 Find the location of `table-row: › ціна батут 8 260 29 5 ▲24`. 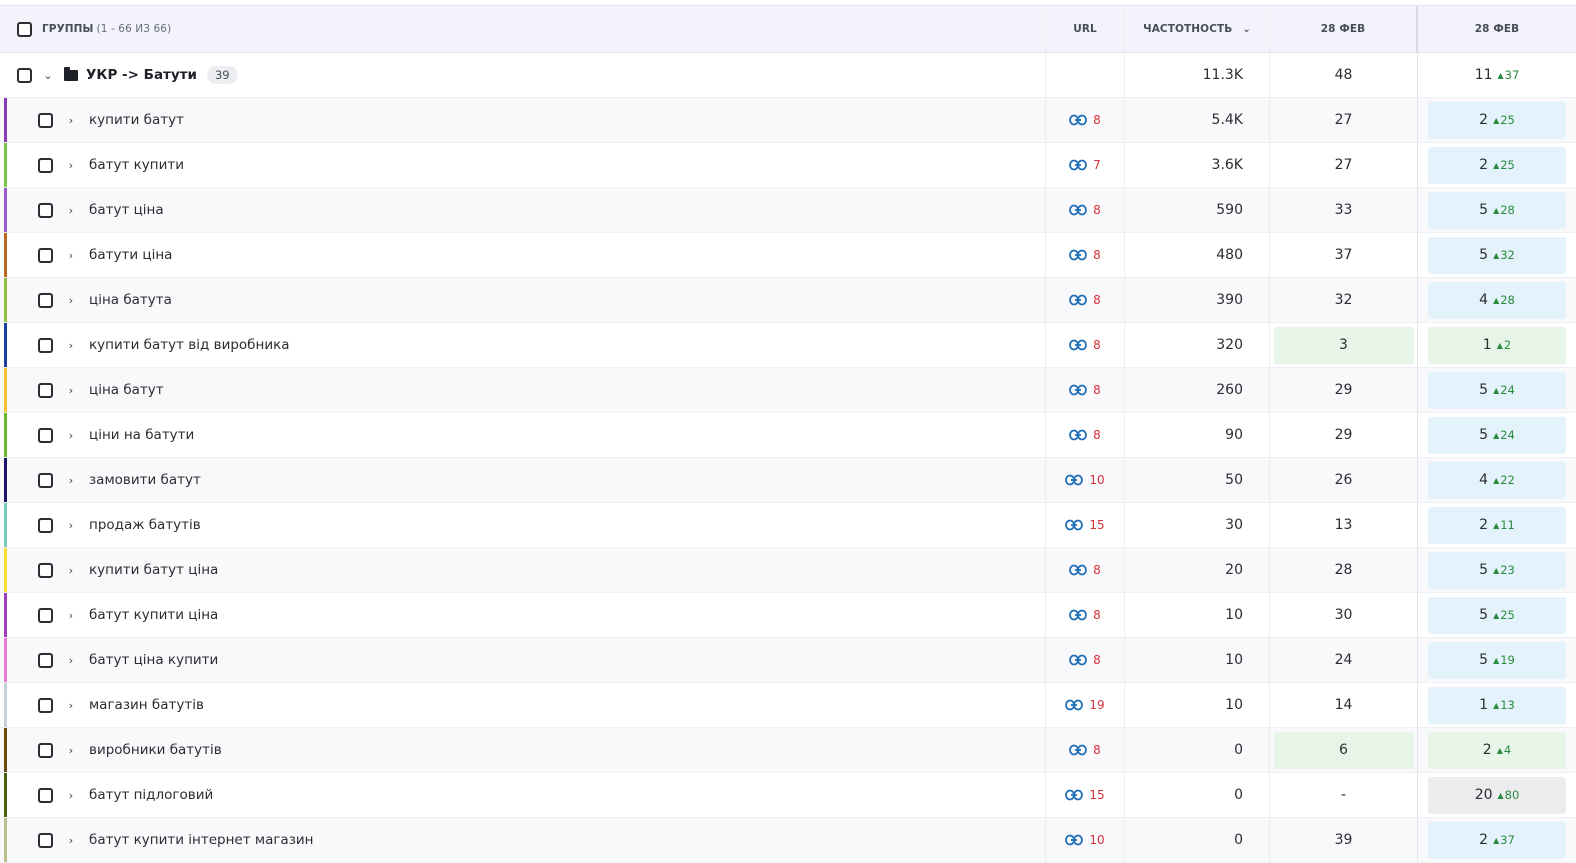

table-row: › ціна батут 8 260 29 5 ▲24 is located at coordinates (788, 390).